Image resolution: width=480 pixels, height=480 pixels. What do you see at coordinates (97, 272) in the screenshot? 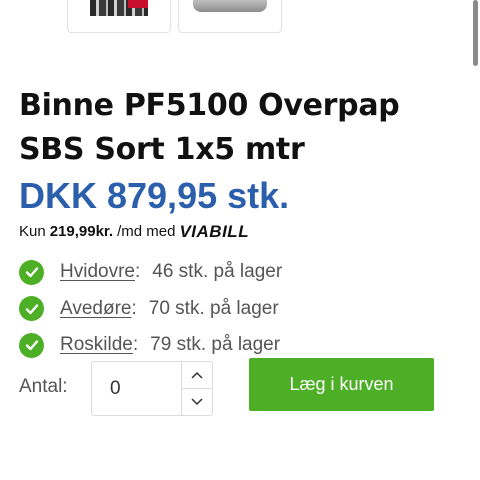
I see `store-link-hvidovre: Hvidovre` at bounding box center [97, 272].